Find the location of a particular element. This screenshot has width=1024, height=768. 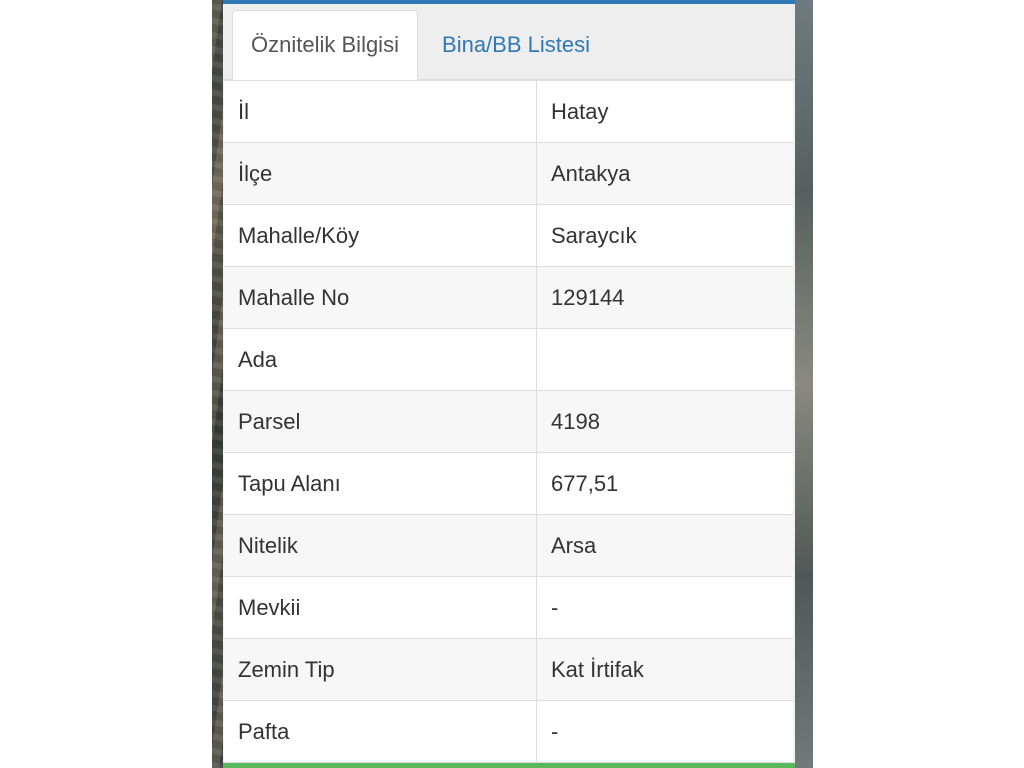

row-key: Parsel is located at coordinates (380, 421).